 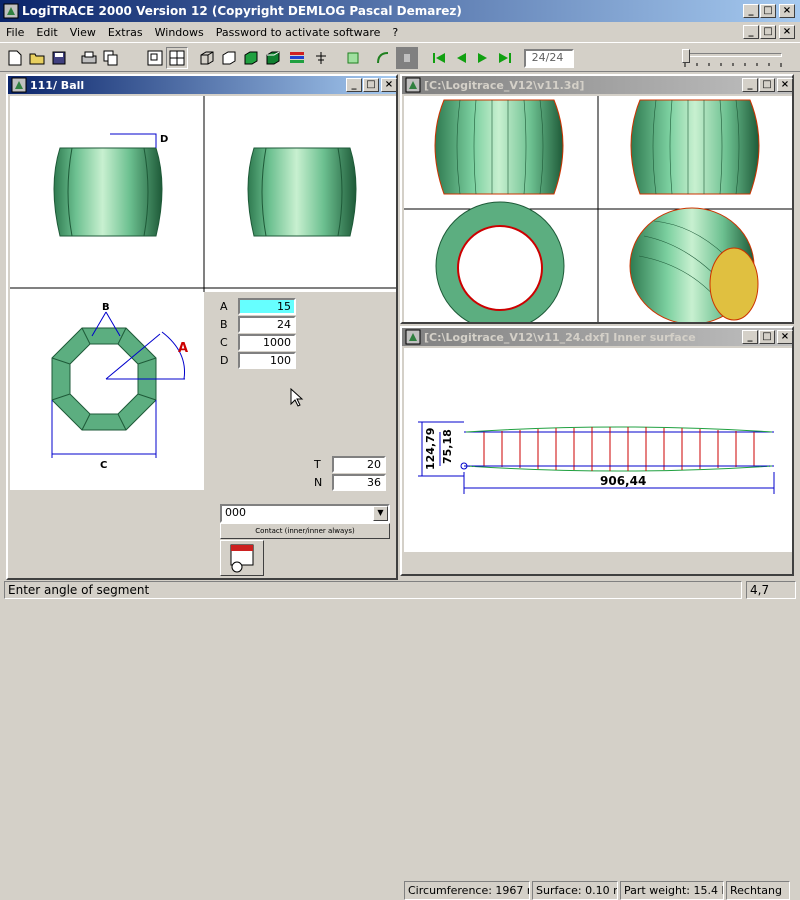 I want to click on box-icon, so click(x=229, y=58).